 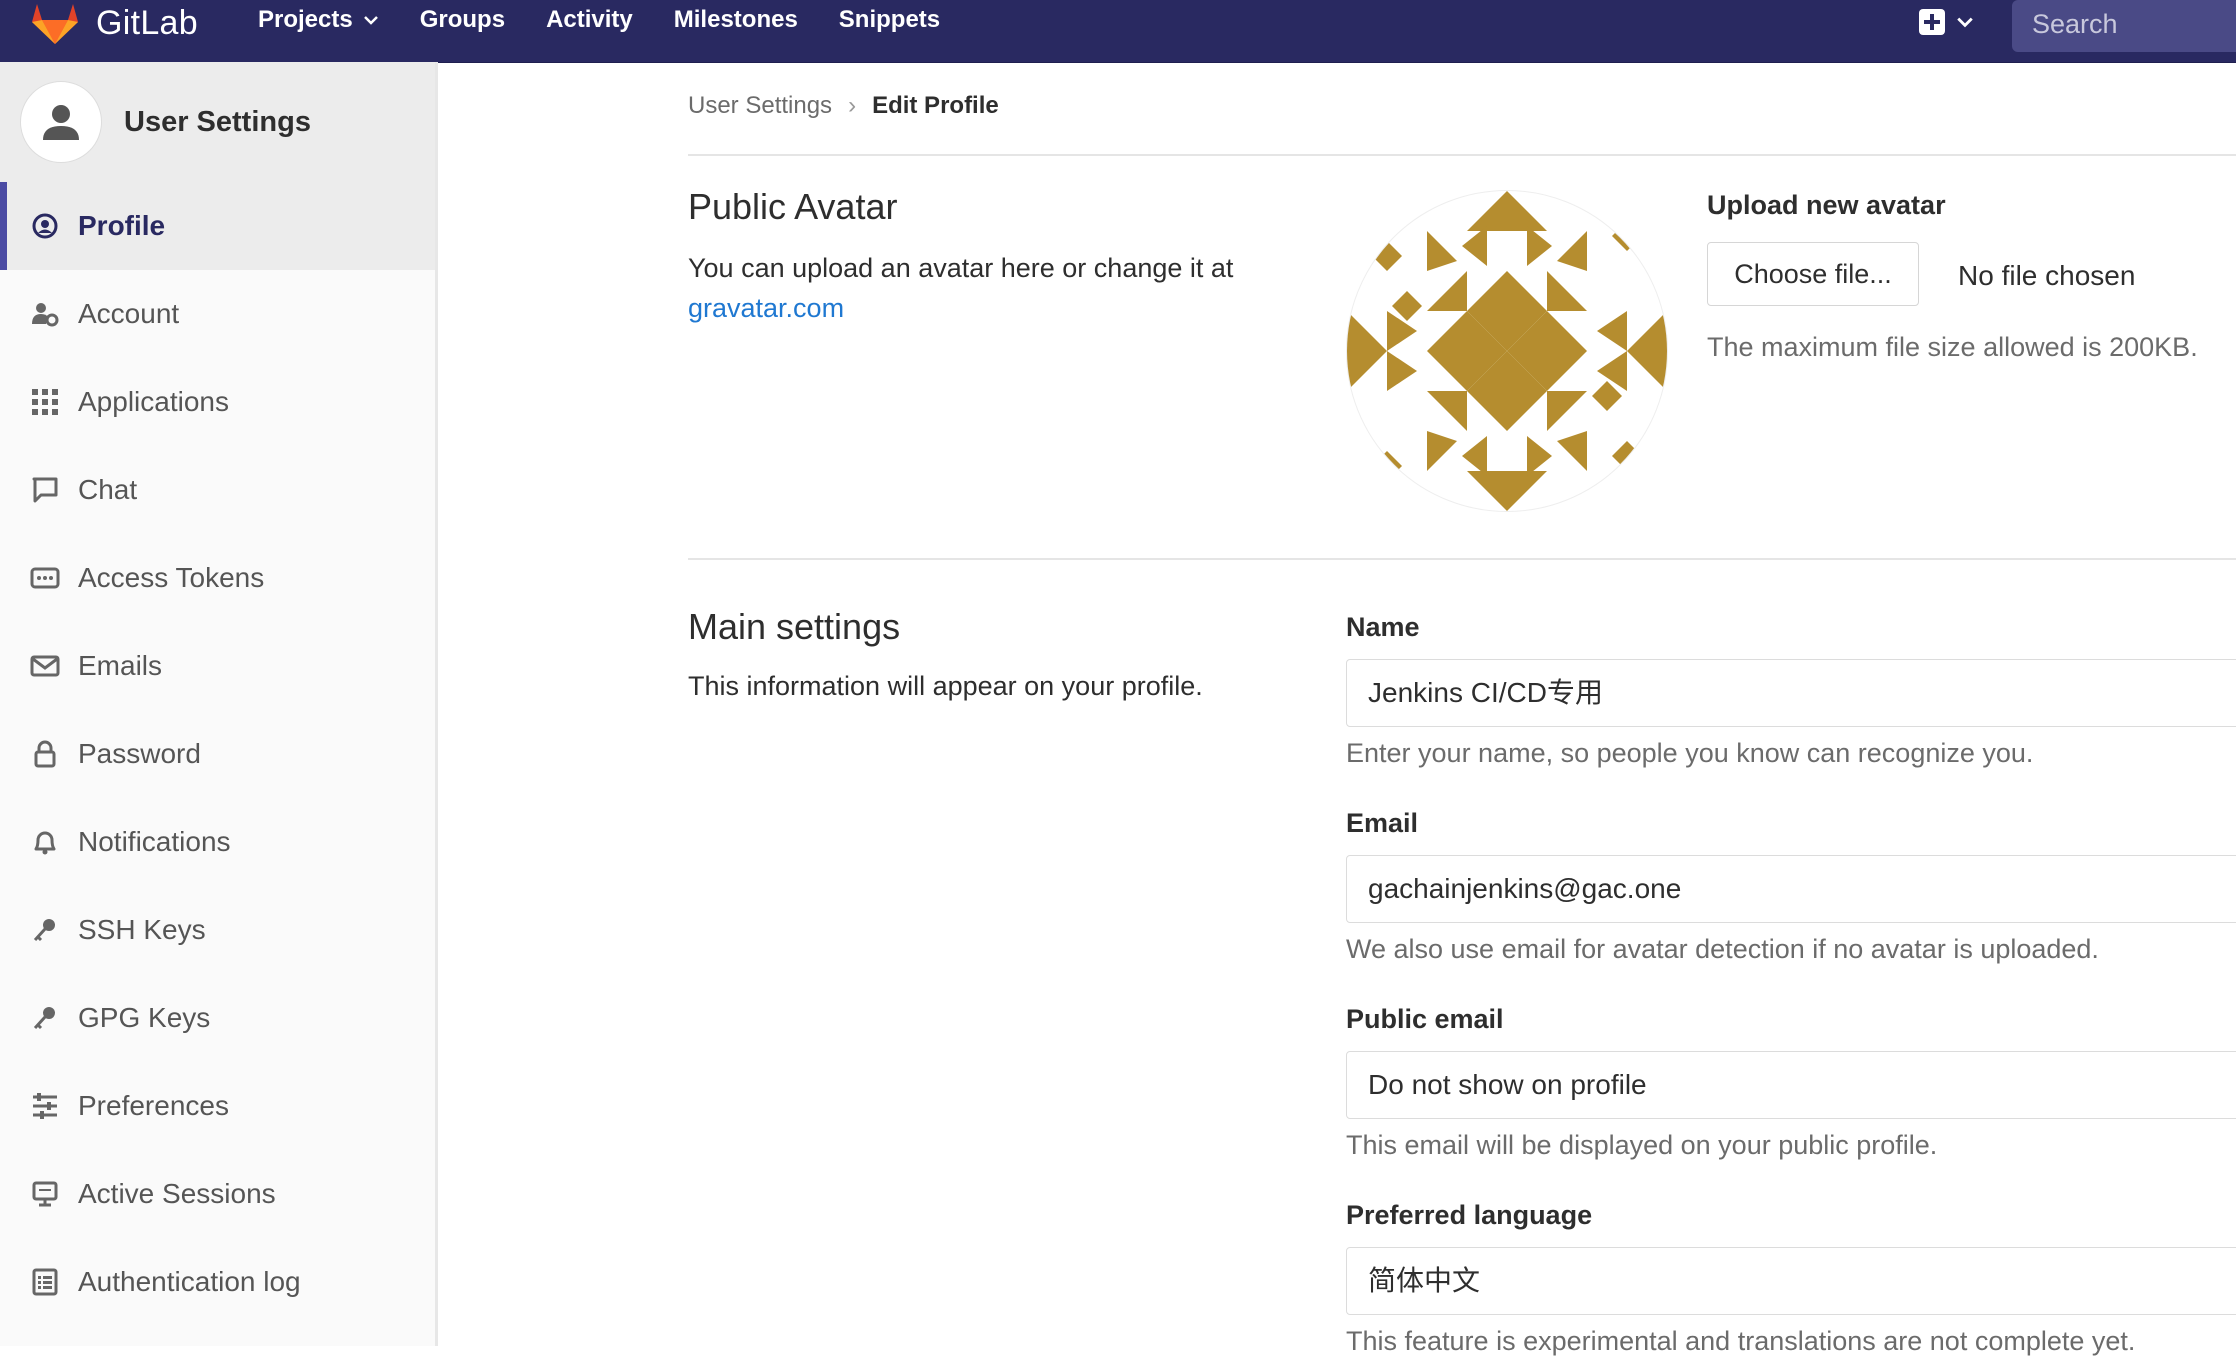 I want to click on emails-icon, so click(x=45, y=666).